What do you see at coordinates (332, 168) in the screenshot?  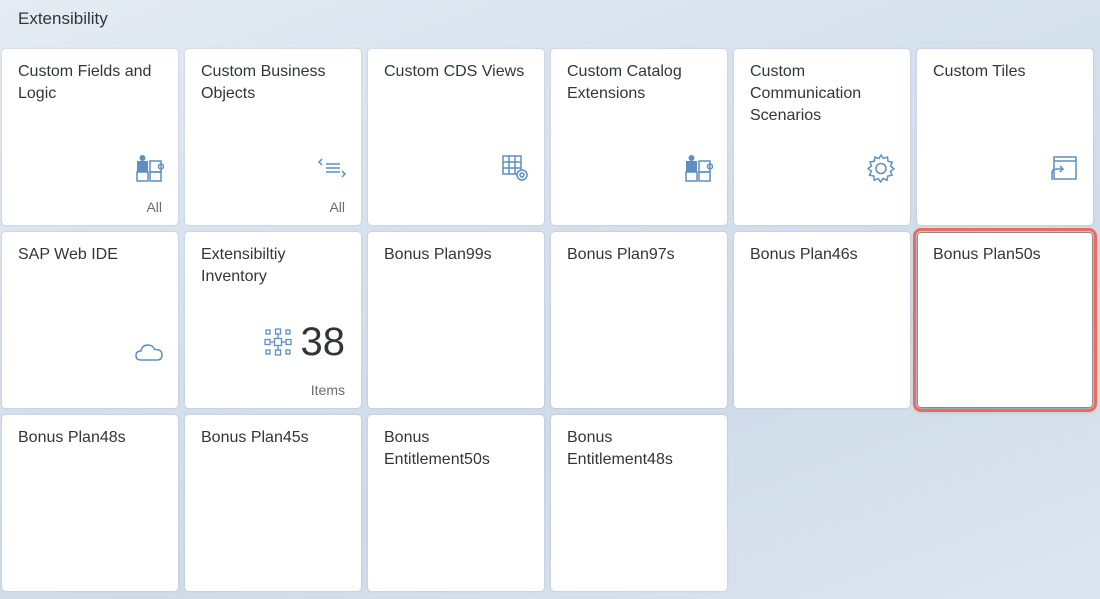 I see `list-brackets-icon` at bounding box center [332, 168].